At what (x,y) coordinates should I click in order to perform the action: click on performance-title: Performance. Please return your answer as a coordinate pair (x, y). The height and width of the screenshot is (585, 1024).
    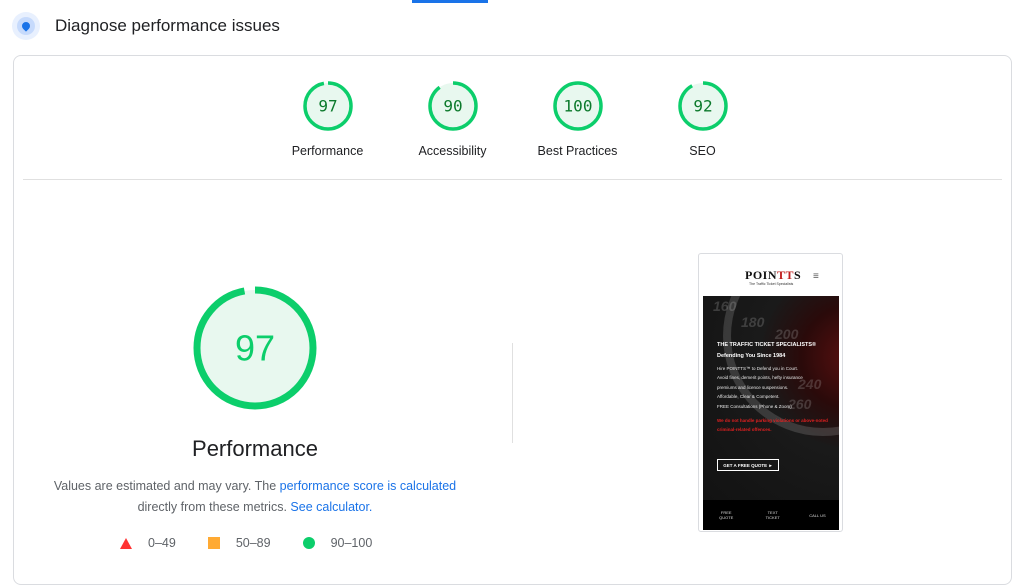
    Looking at the image, I should click on (255, 448).